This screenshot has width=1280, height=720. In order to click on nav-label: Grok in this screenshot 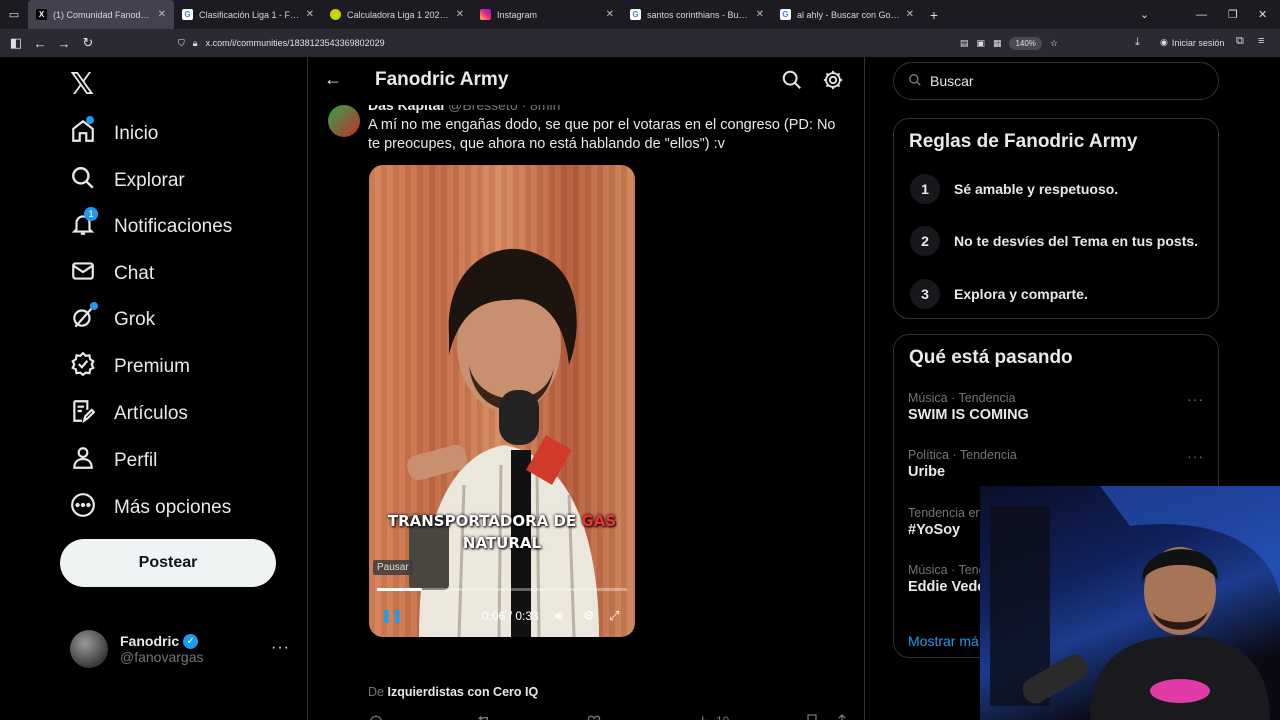, I will do `click(135, 319)`.